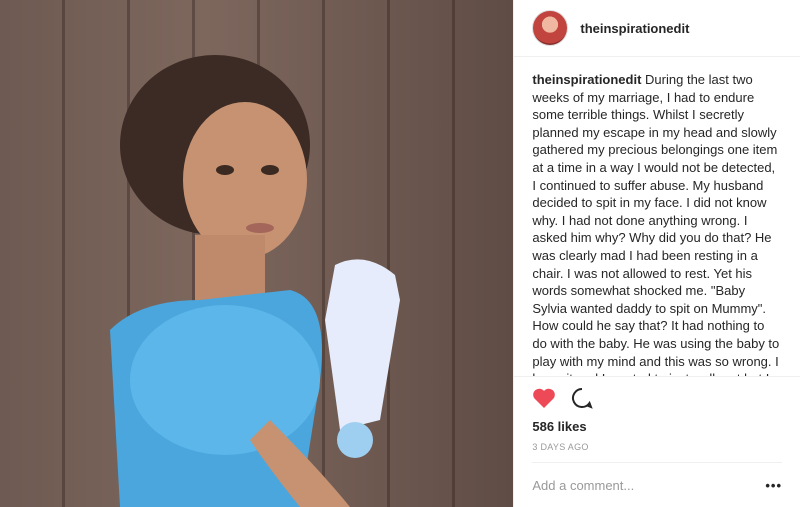 The width and height of the screenshot is (800, 507). Describe the element at coordinates (657, 426) in the screenshot. I see `likes-count: 586 likes` at that location.